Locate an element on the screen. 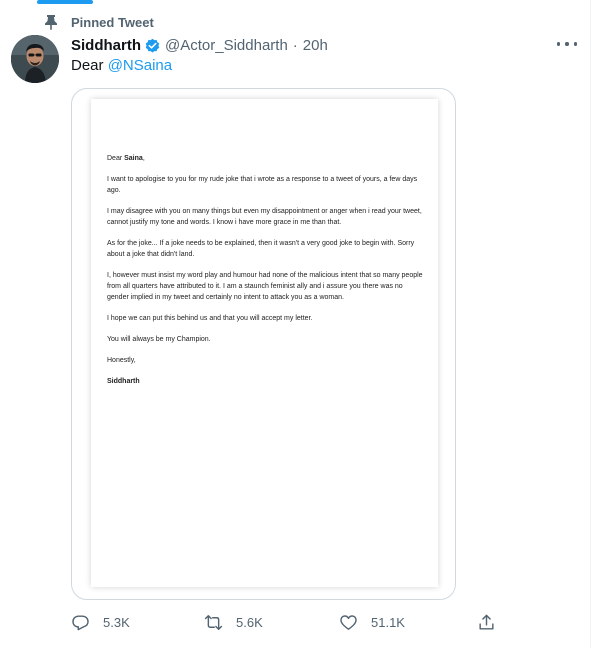 This screenshot has width=591, height=648. retweet-count: 5.6K is located at coordinates (249, 622).